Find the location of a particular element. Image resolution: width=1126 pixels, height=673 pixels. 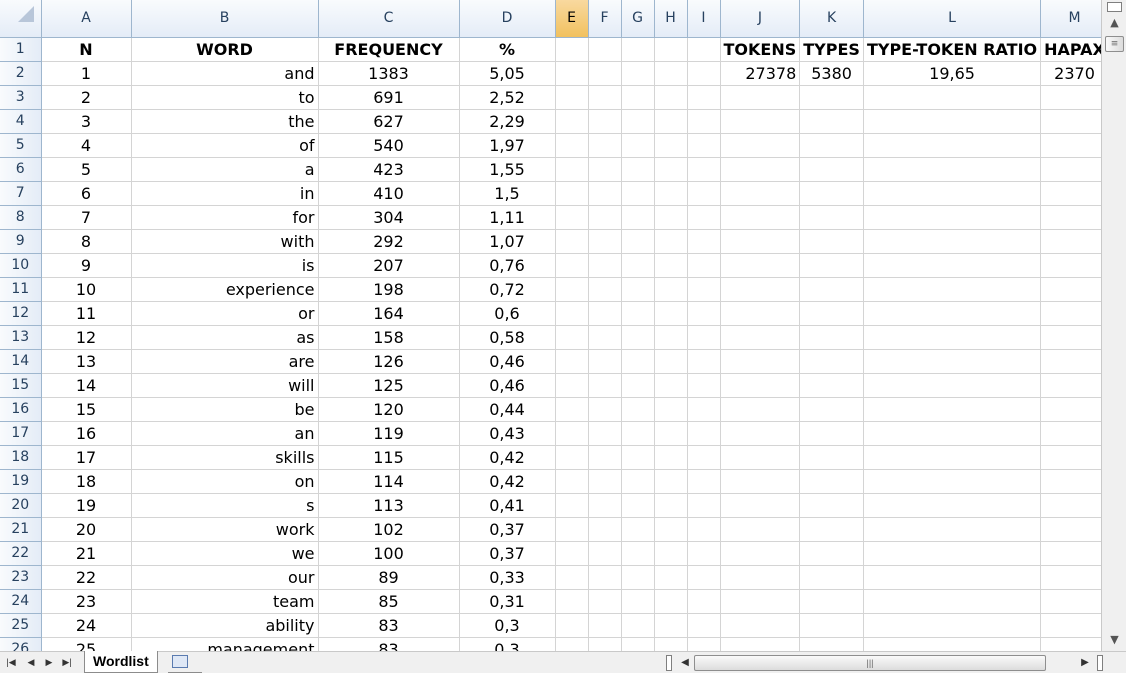

cell-j2: 27378 is located at coordinates (760, 73).